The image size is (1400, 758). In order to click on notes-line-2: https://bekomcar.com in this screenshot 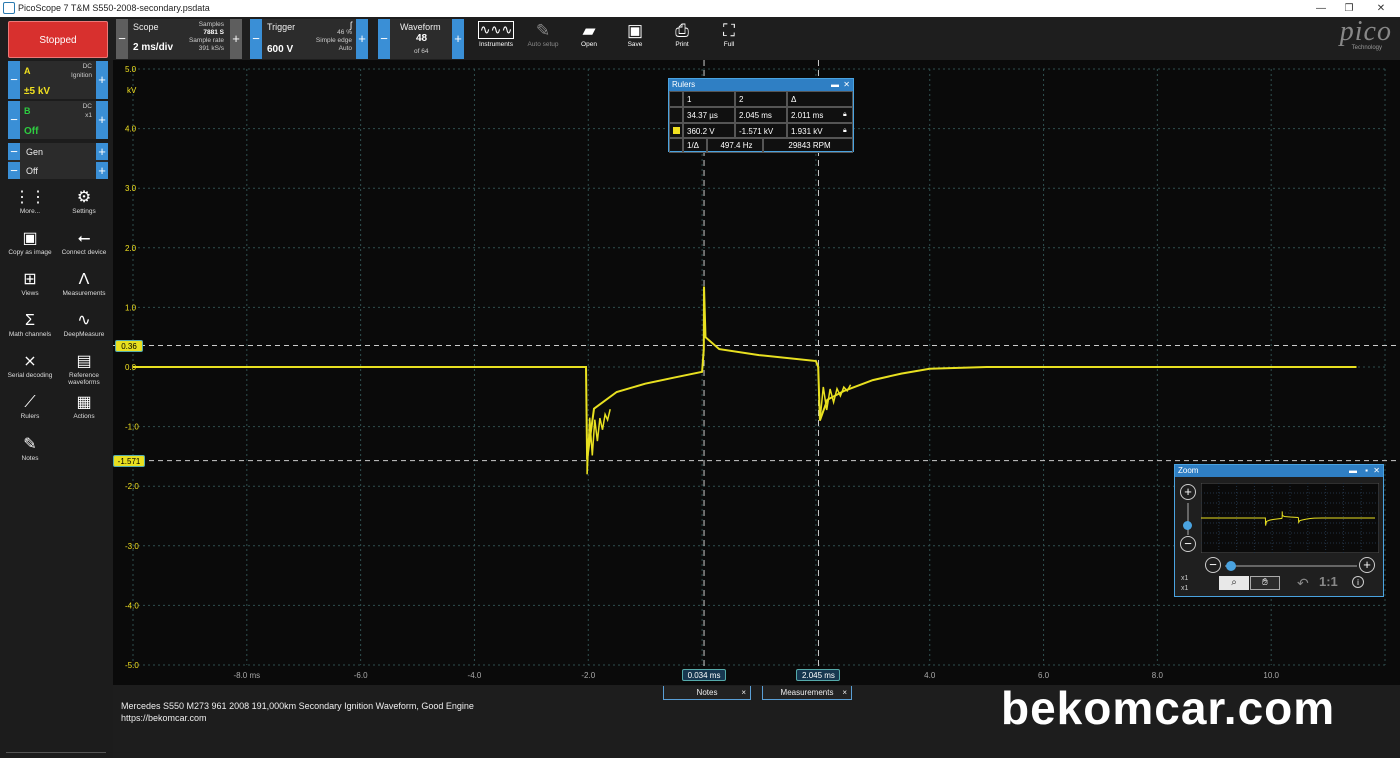, I will do `click(164, 718)`.